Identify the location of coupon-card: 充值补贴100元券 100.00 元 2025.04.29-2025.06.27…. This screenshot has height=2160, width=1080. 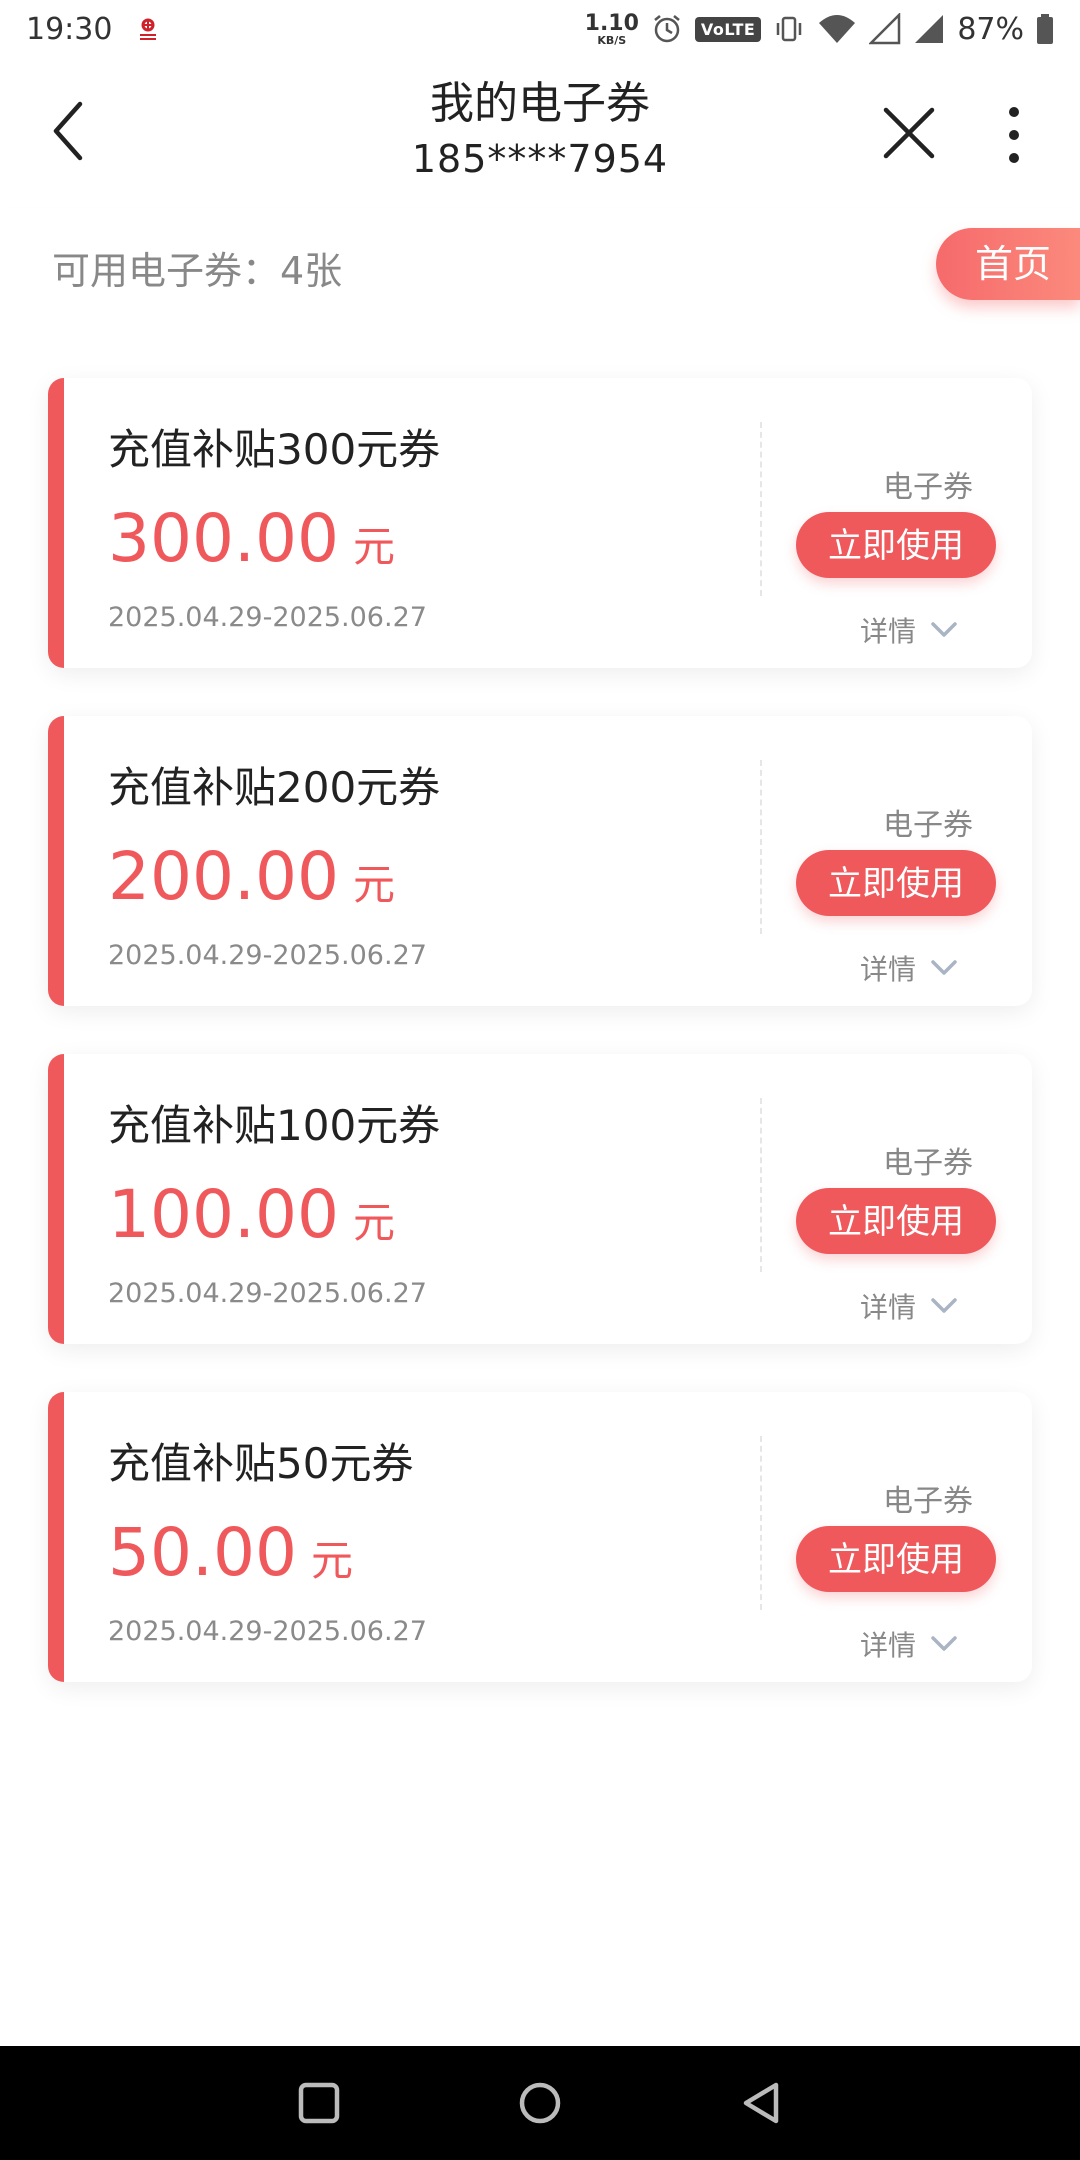
(540, 1199).